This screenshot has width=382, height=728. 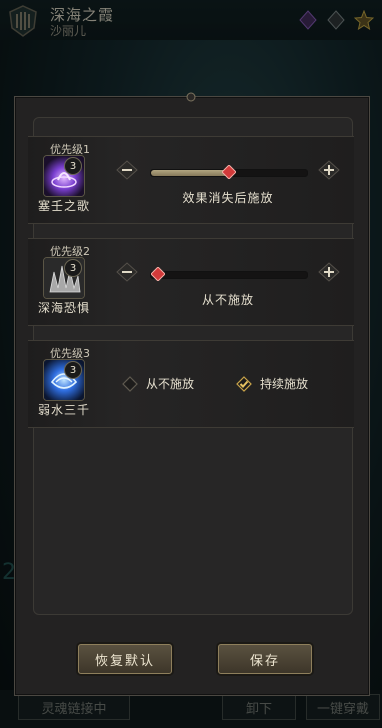 What do you see at coordinates (228, 198) in the screenshot?
I see `cast-status: 效果消失后施放` at bounding box center [228, 198].